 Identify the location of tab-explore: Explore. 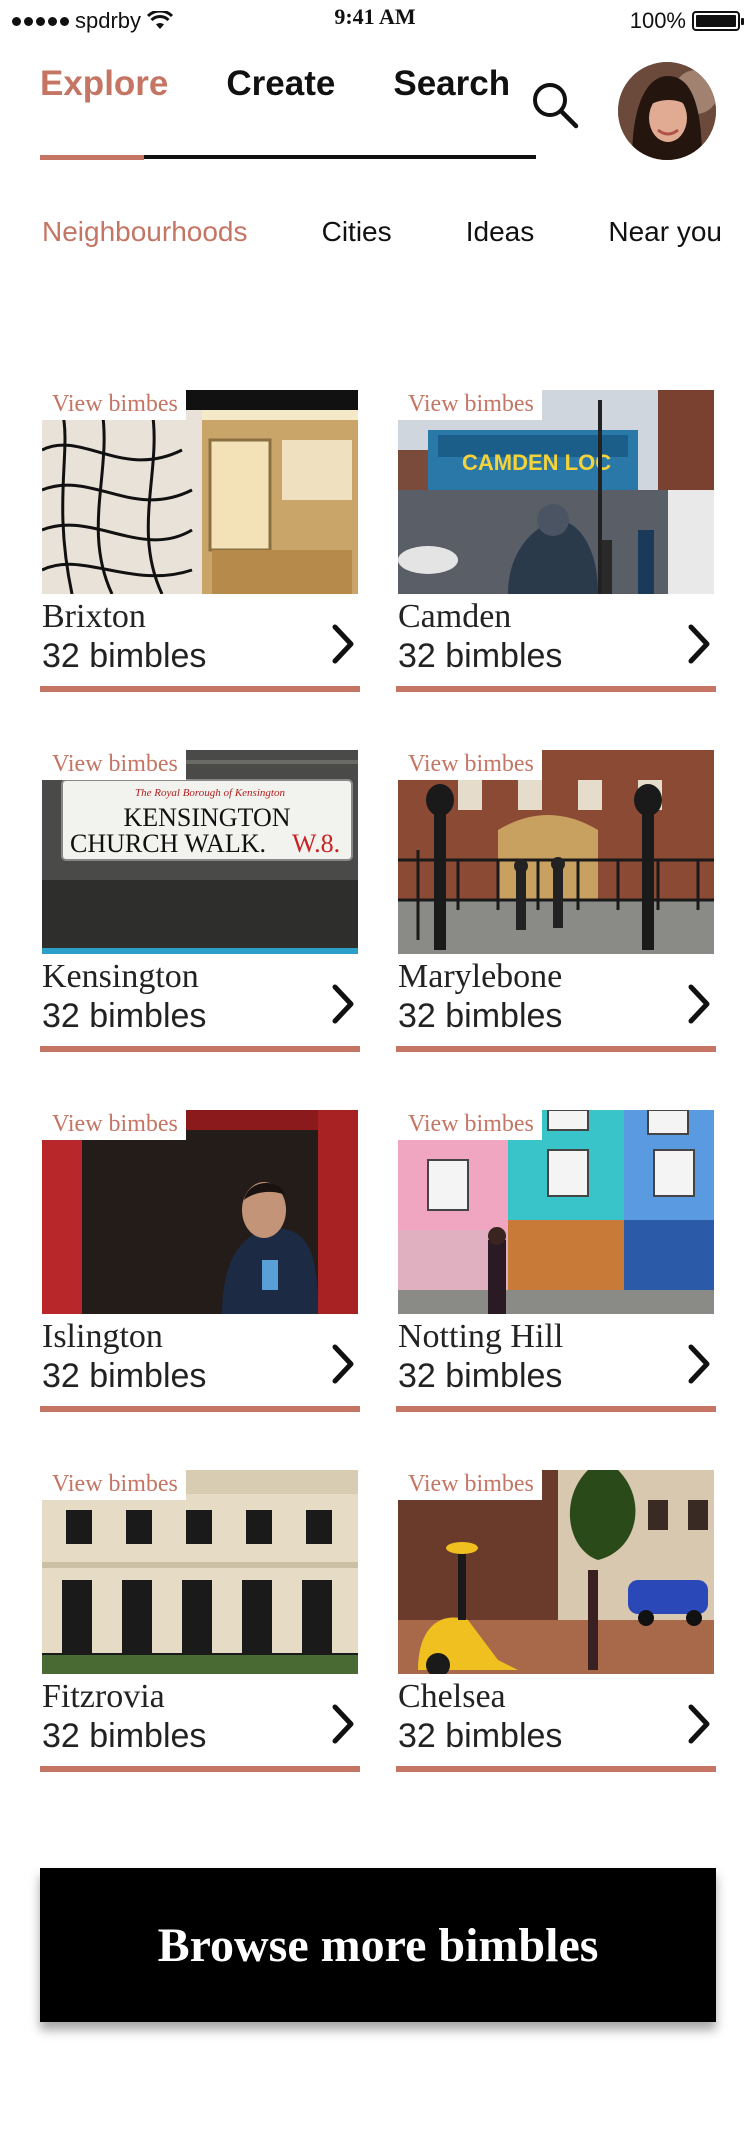
(104, 84).